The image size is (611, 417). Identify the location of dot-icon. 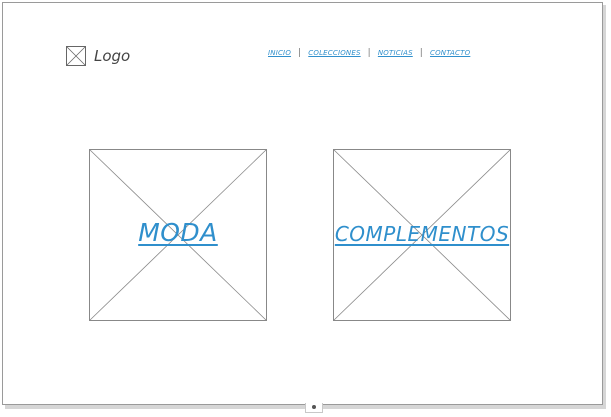
(314, 407).